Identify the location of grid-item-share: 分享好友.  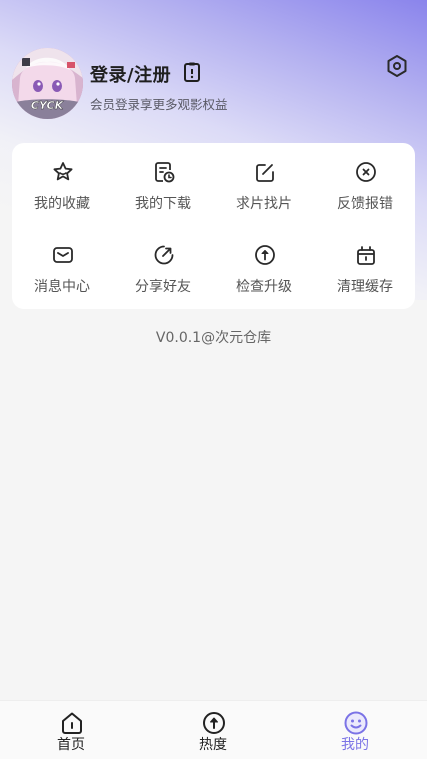
(163, 261).